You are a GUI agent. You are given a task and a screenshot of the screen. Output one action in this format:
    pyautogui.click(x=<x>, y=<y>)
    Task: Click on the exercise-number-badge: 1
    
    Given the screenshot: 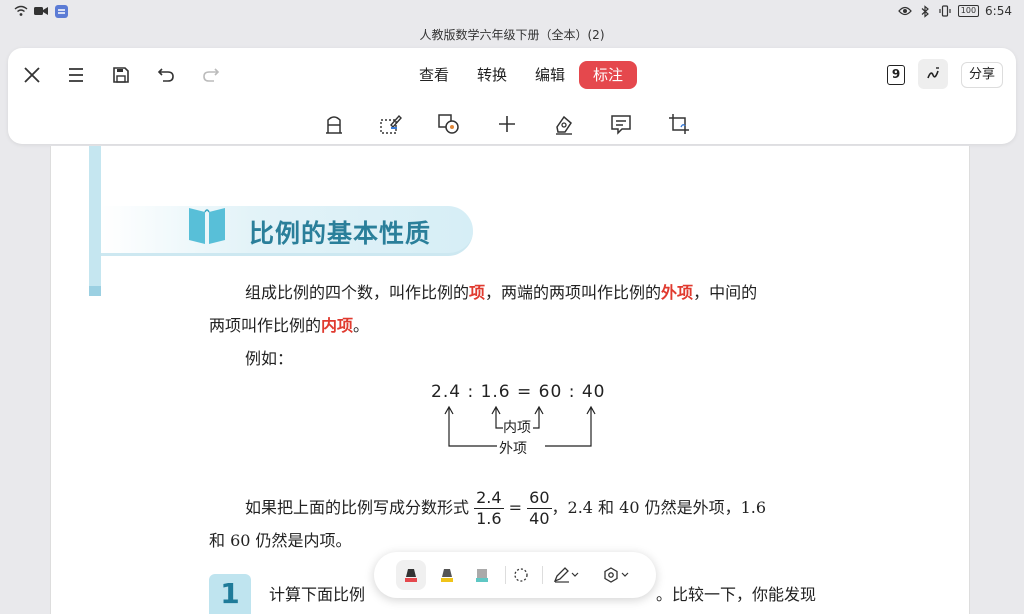 What is the action you would take?
    pyautogui.click(x=230, y=594)
    